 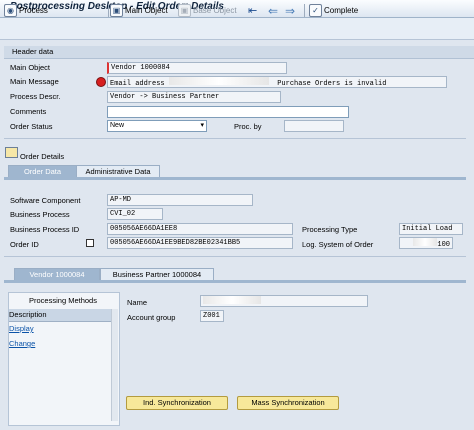 I want to click on proc-by-field, so click(x=314, y=126).